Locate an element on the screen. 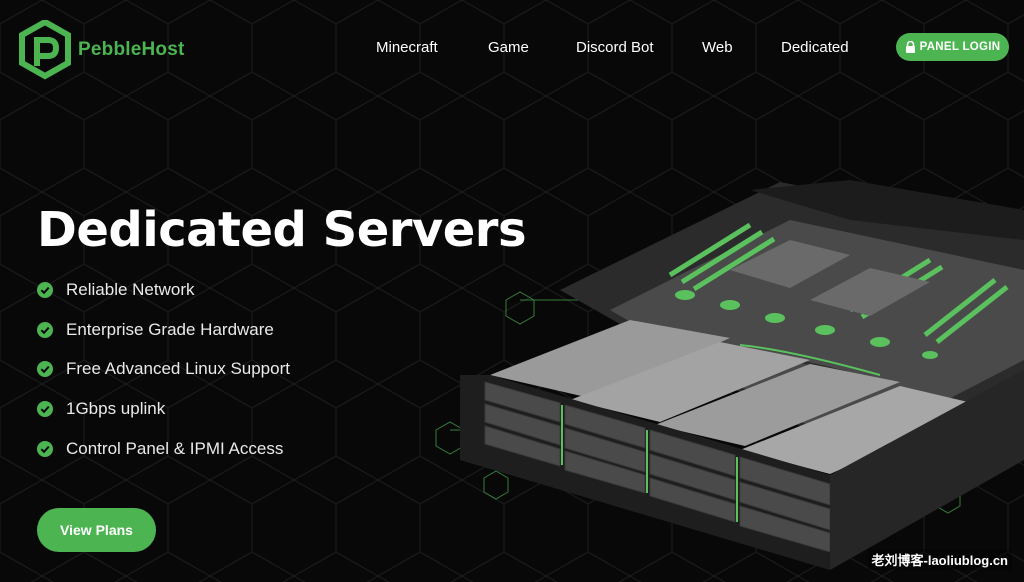  feature-text: 1Gbps uplink is located at coordinates (116, 408).